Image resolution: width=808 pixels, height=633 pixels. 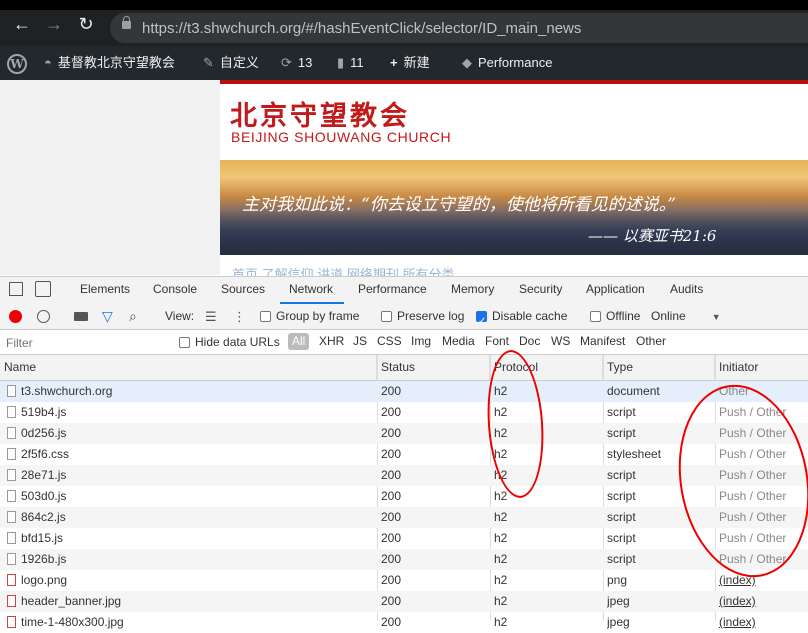 I want to click on hide-data-urls-checkbox: Hide data URLs, so click(x=229, y=342).